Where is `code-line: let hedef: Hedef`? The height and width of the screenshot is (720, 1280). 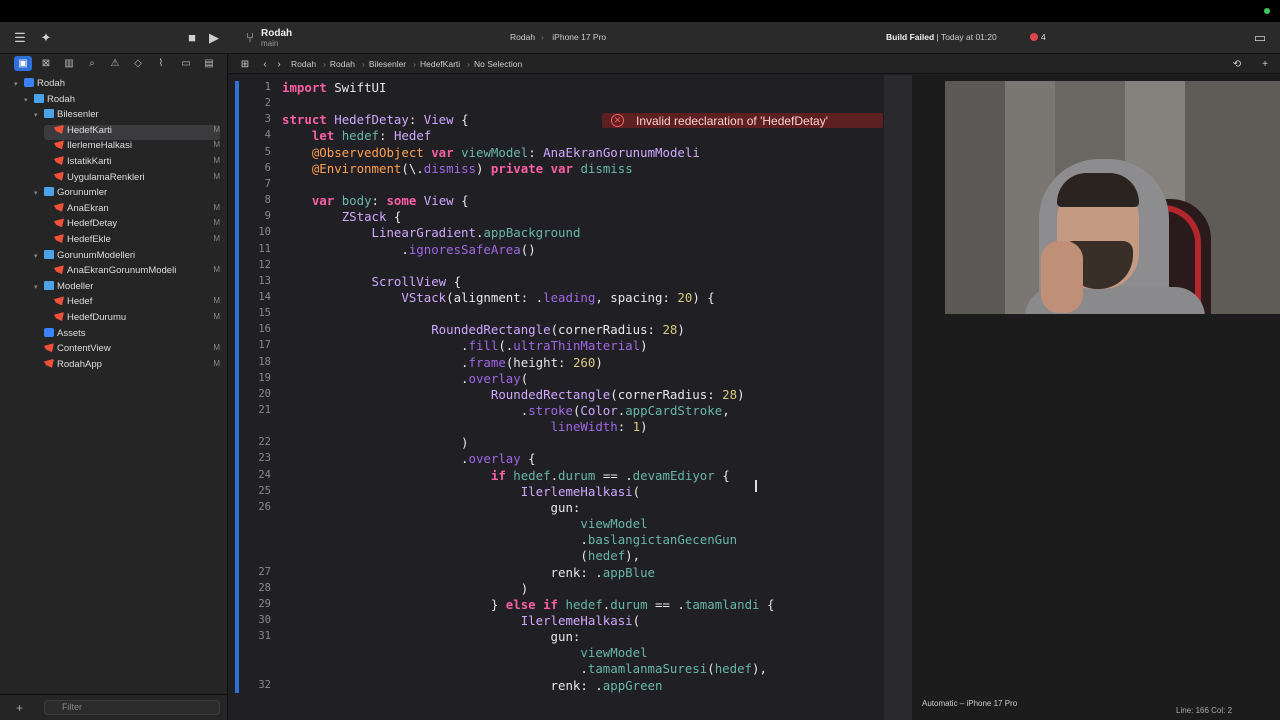 code-line: let hedef: Hedef is located at coordinates (356, 135).